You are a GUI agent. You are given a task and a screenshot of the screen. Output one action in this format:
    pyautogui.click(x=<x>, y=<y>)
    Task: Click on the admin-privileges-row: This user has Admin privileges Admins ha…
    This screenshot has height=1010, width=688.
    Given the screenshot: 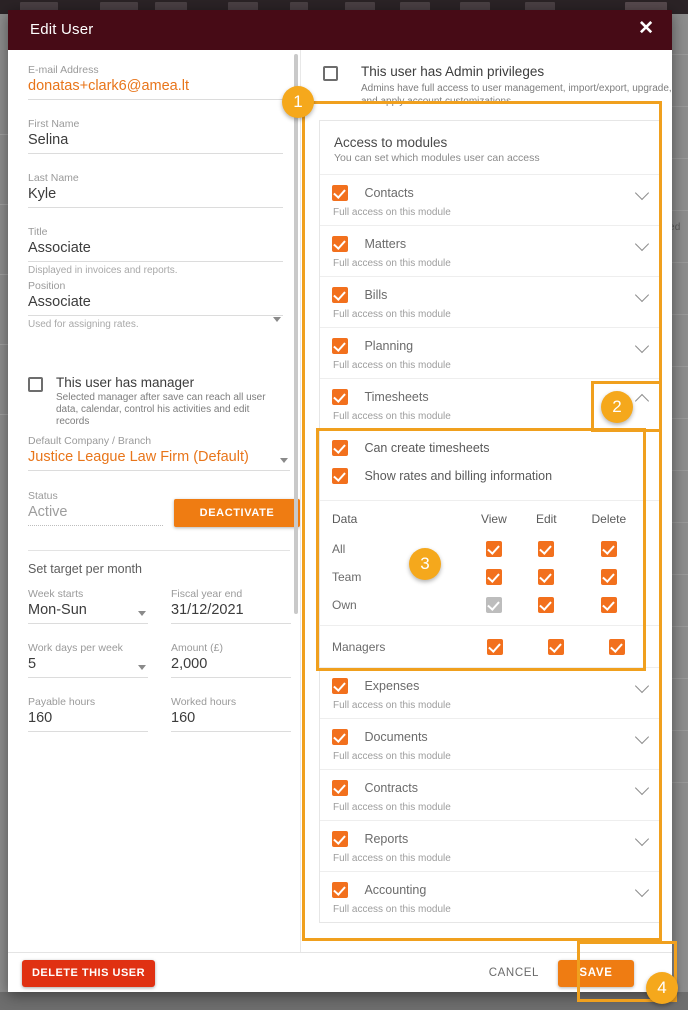 What is the action you would take?
    pyautogui.click(x=497, y=85)
    